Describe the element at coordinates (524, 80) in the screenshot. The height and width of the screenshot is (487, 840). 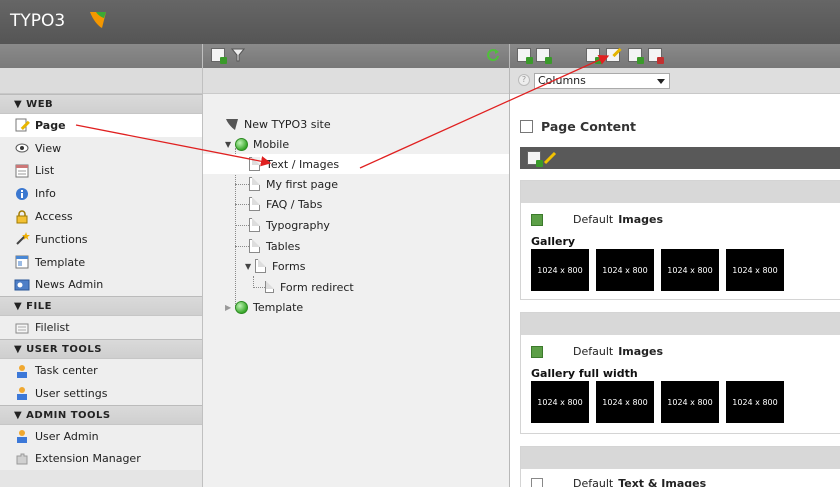
I see `help-icon: ?` at that location.